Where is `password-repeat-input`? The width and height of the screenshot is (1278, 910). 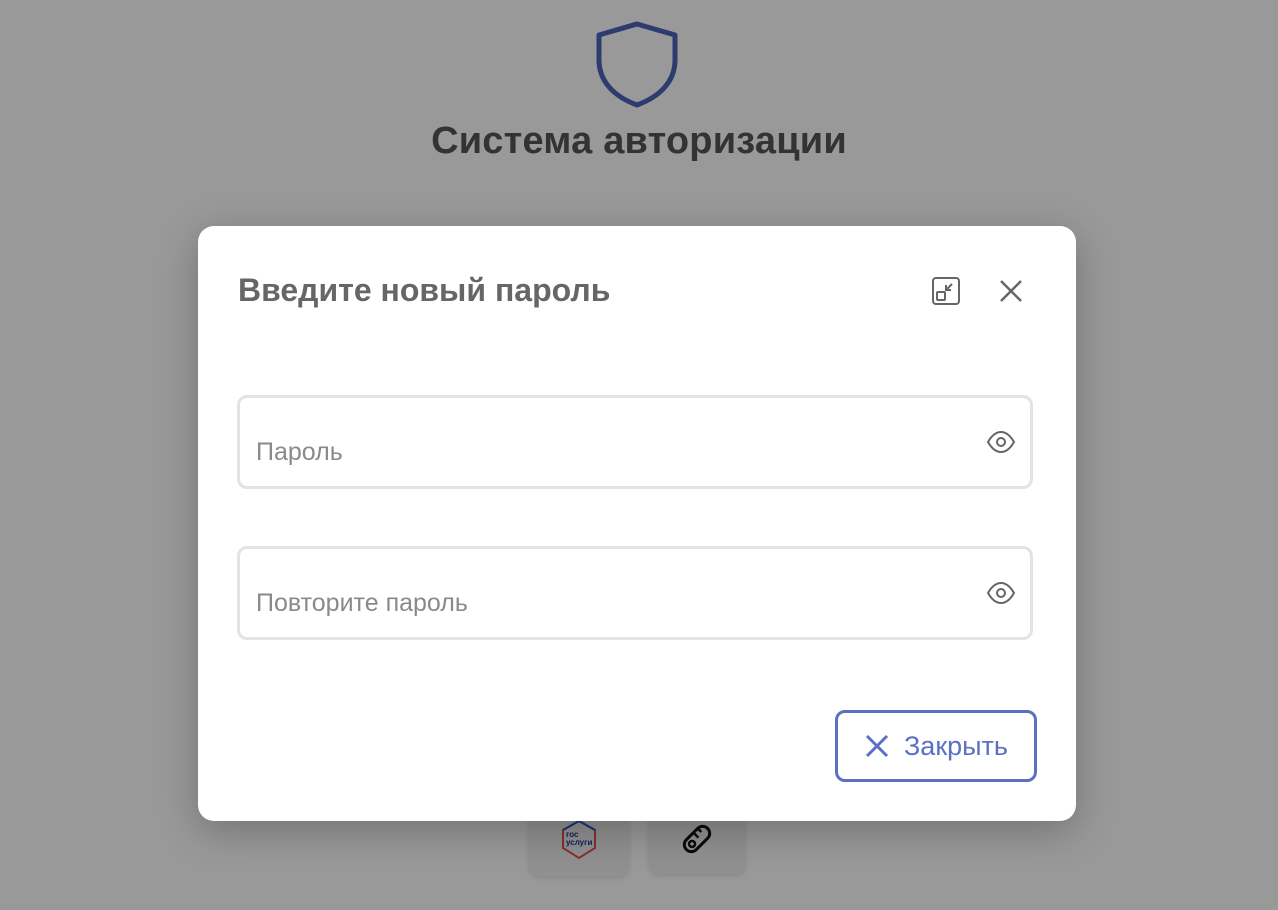 password-repeat-input is located at coordinates (606, 603).